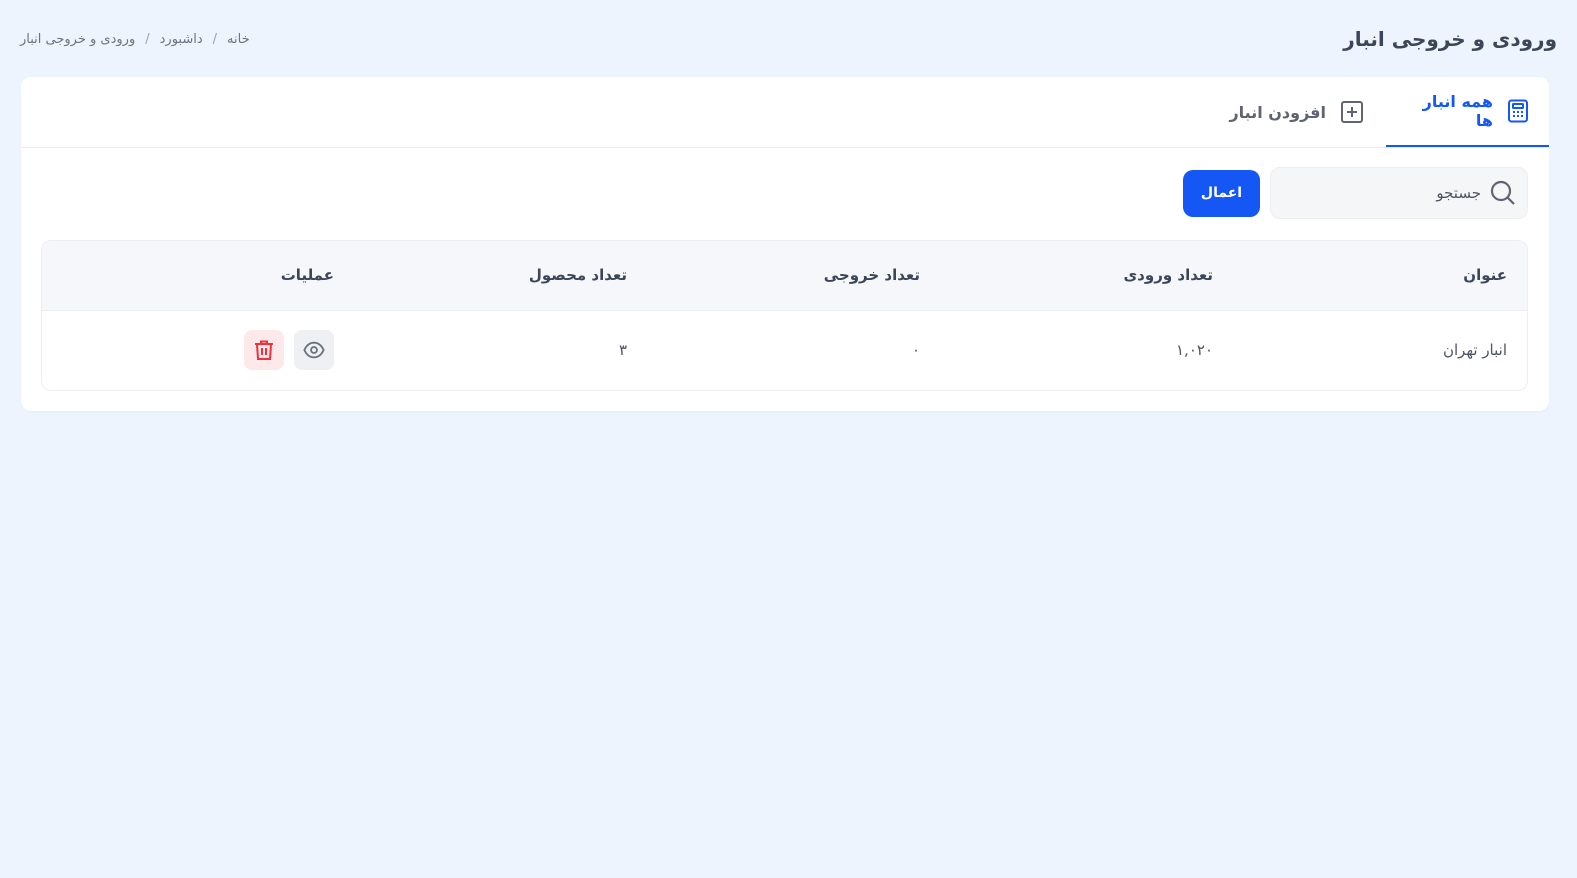  I want to click on search-toolbar: اعمال, so click(1355, 193).